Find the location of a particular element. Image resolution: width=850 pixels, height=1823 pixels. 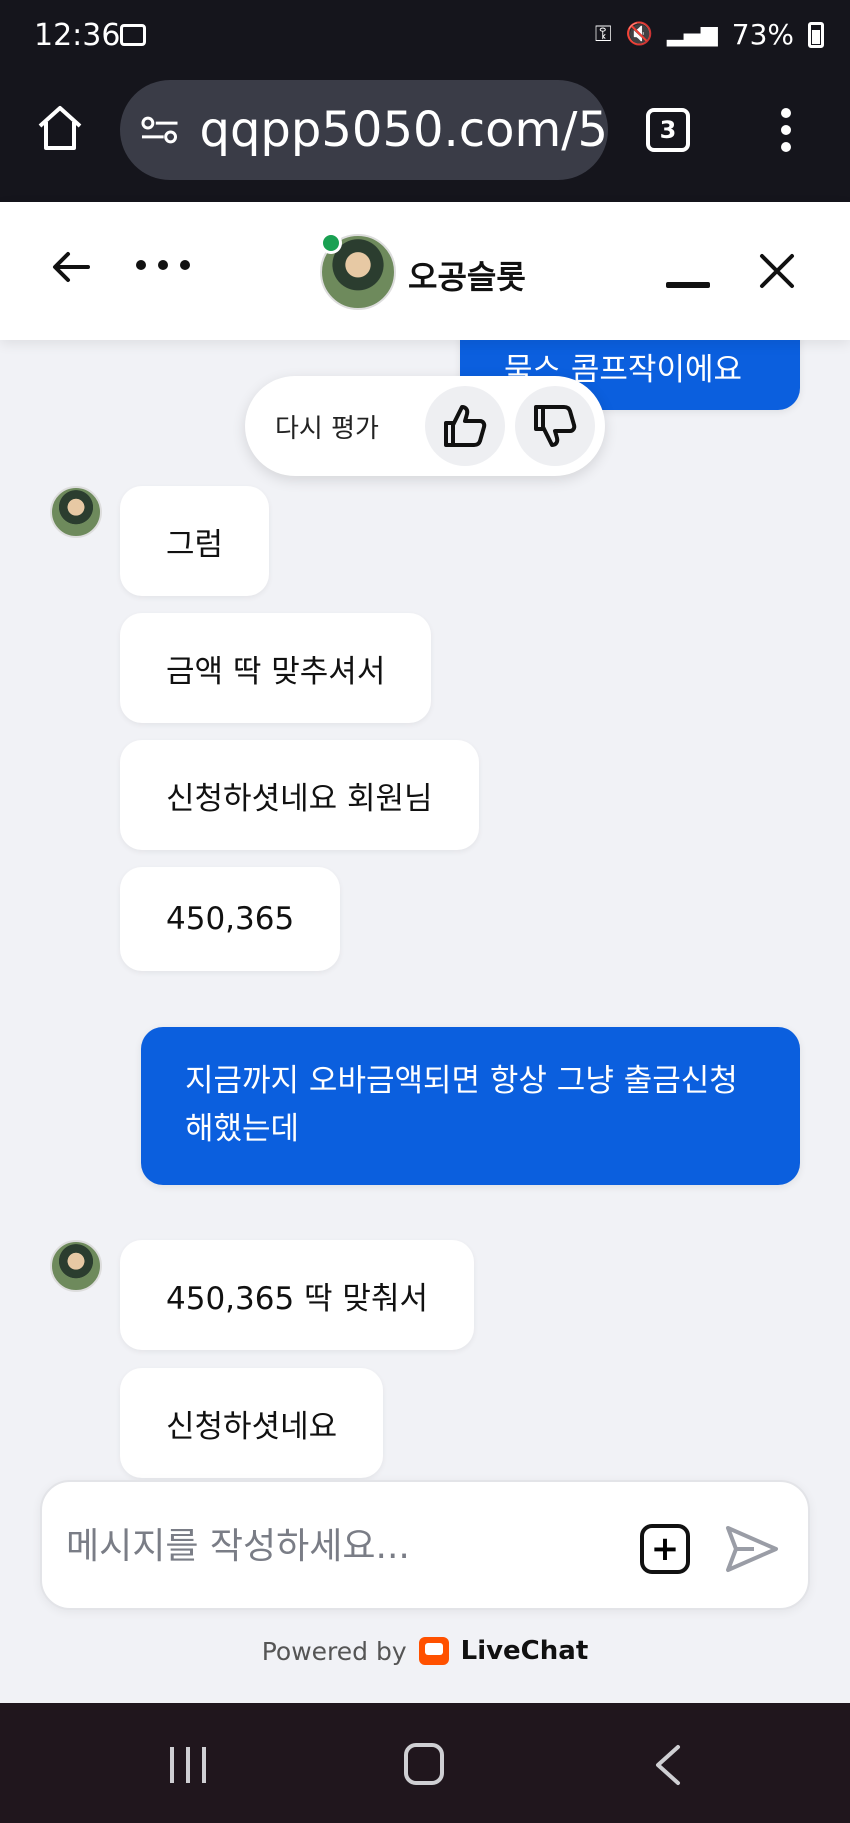

recent-apps-icon is located at coordinates (188, 1765).